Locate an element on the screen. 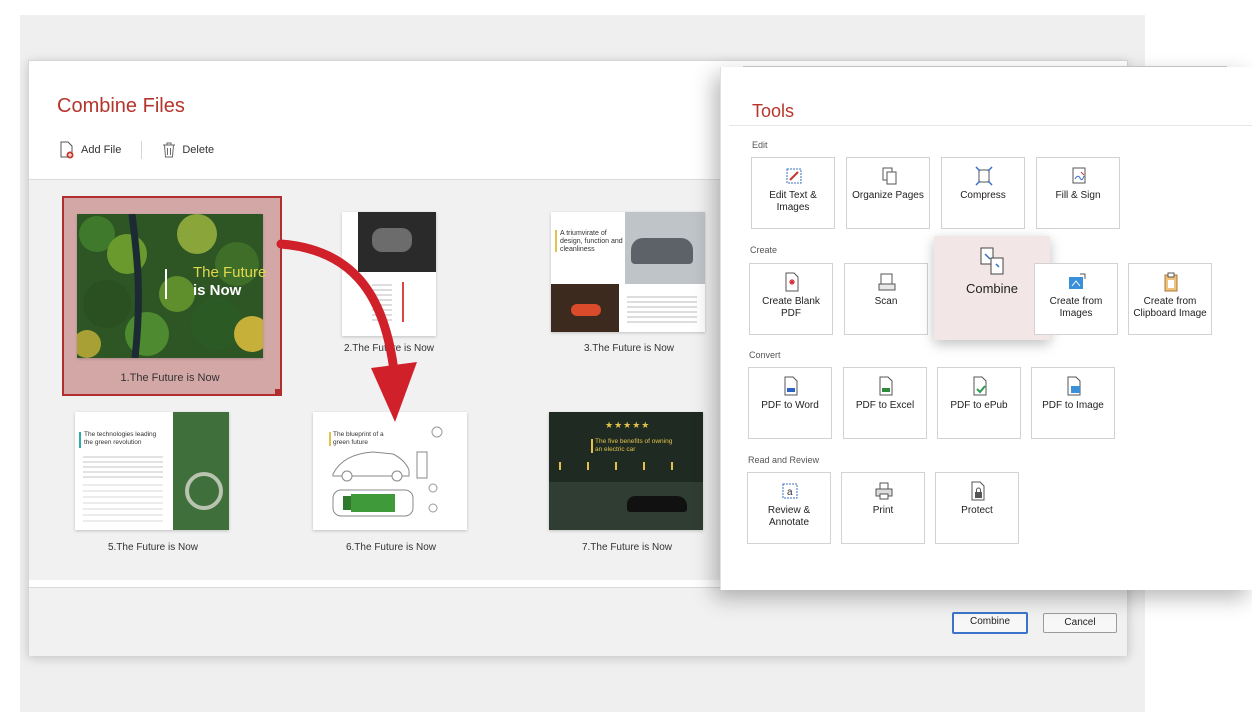 The width and height of the screenshot is (1252, 712). tool-label: Create from Clipboard Image is located at coordinates (1170, 307).